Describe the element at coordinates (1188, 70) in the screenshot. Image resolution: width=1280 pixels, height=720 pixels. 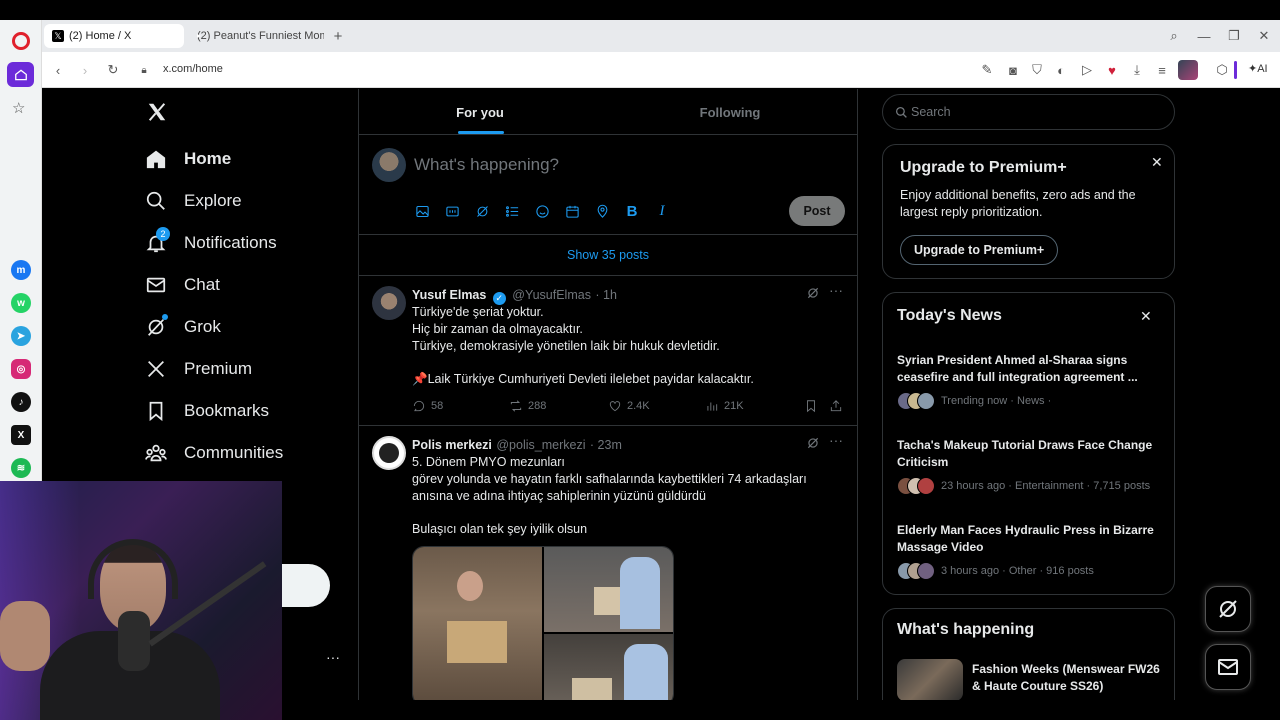
I see `profile-avatar` at that location.